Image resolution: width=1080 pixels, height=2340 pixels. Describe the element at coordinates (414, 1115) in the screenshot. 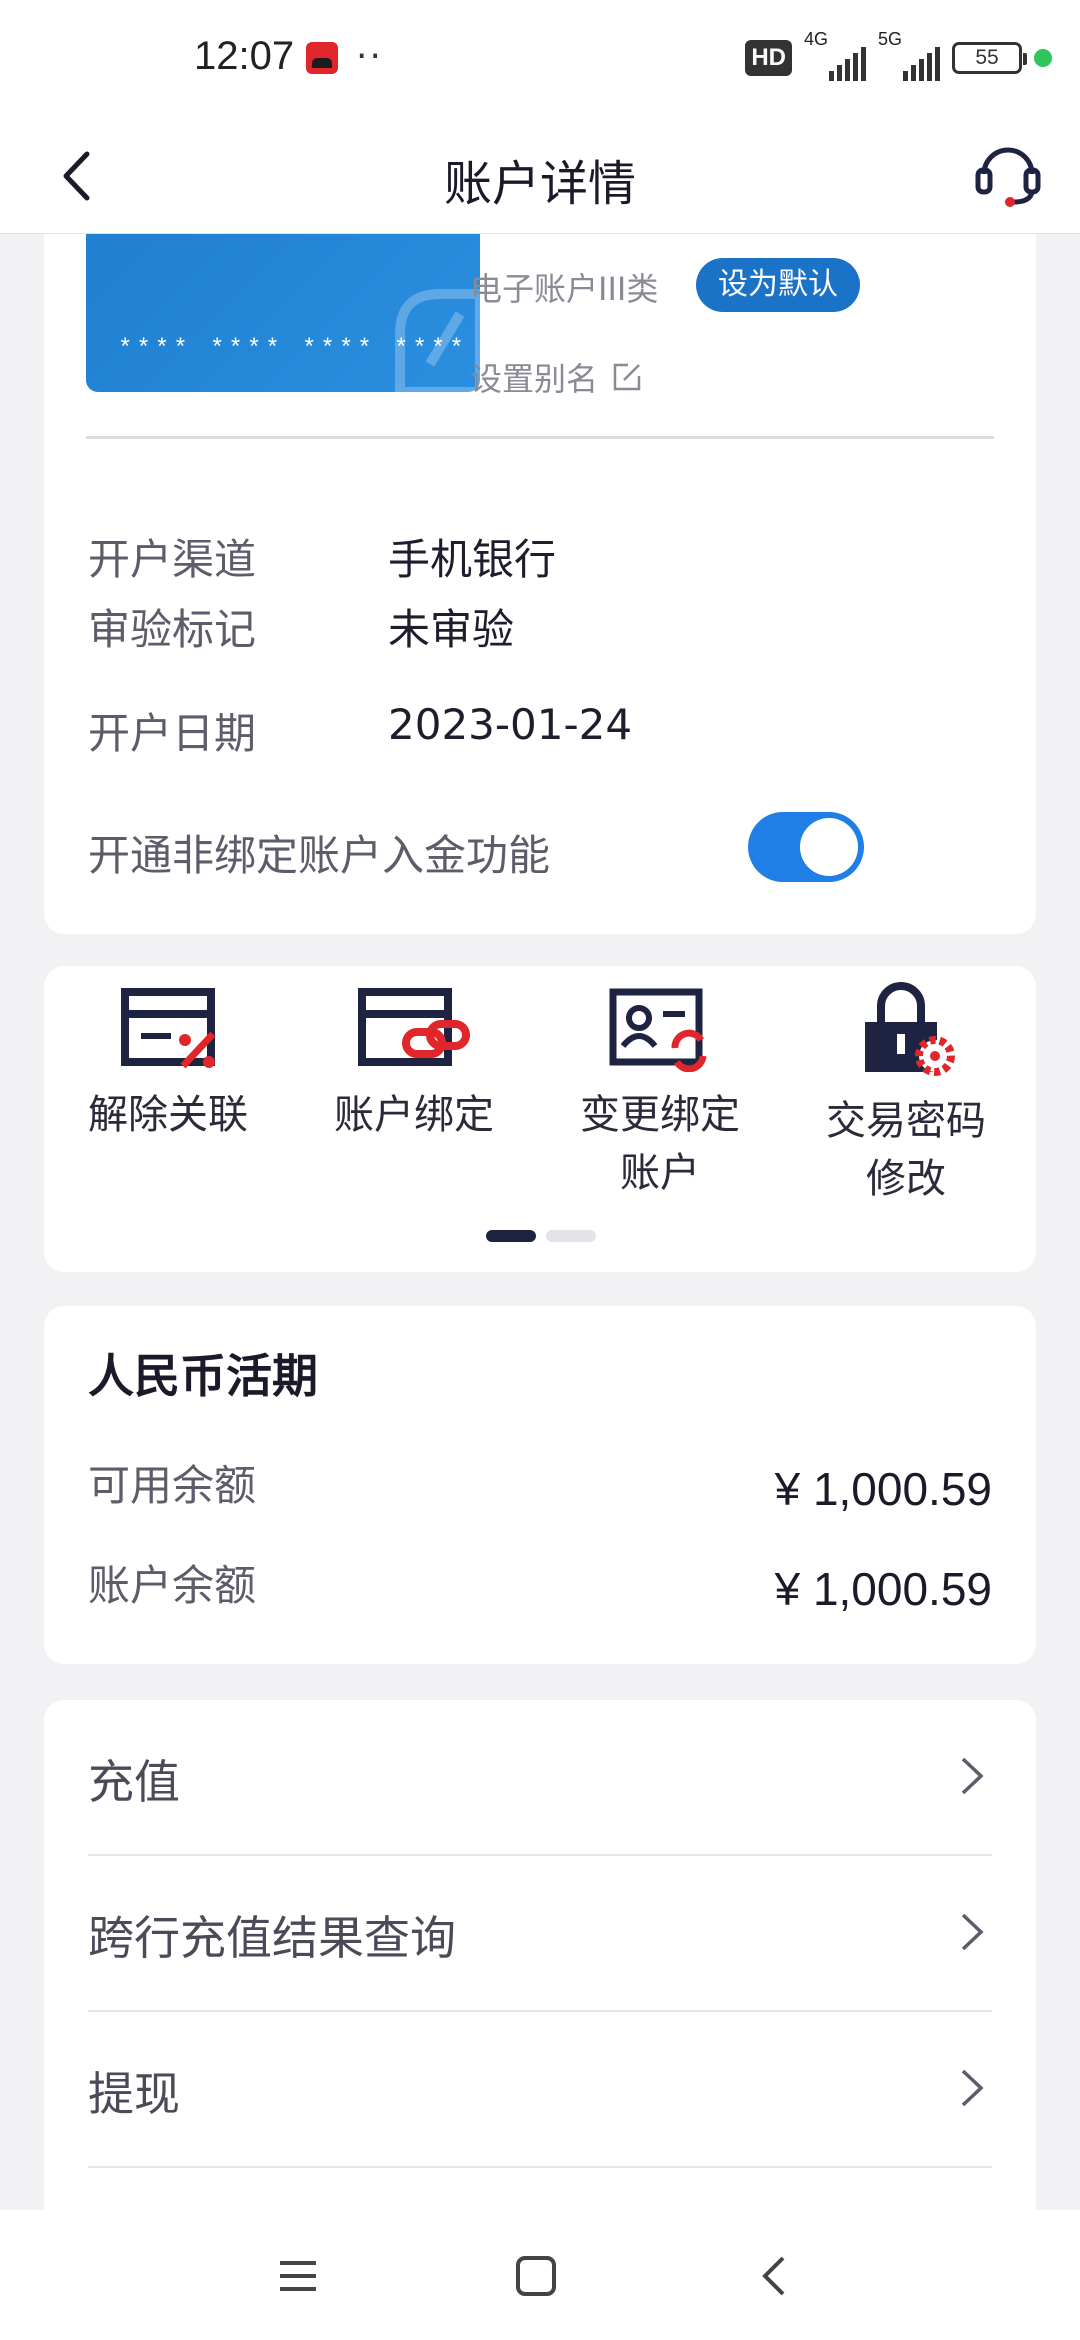

I see `bind-account-label: 账户绑定` at that location.